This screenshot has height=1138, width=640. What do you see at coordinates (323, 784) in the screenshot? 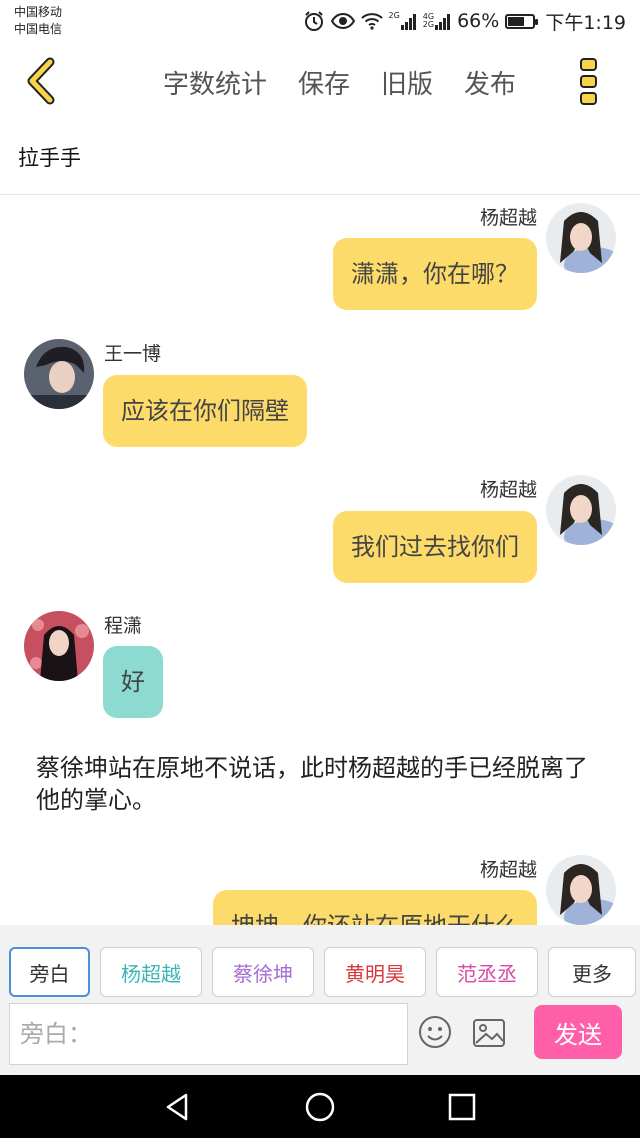
I see `narration-text: 蔡徐坤站在原地不说话，此时杨超越的手已经脱离了他的掌心。` at bounding box center [323, 784].